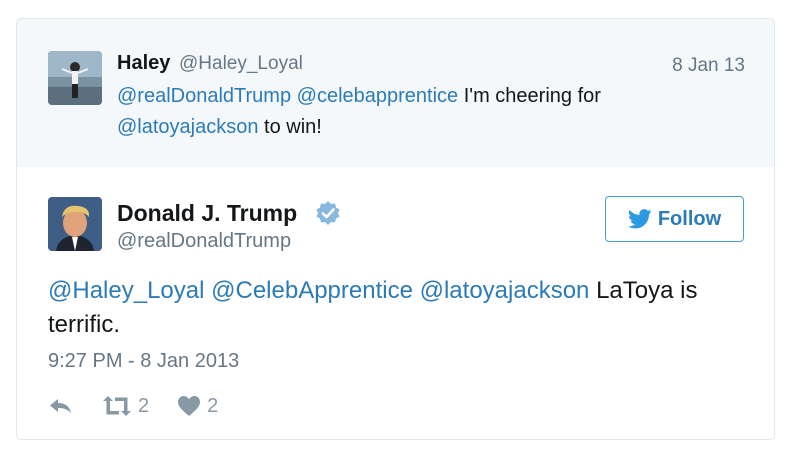  I want to click on twitter-bird-icon, so click(639, 219).